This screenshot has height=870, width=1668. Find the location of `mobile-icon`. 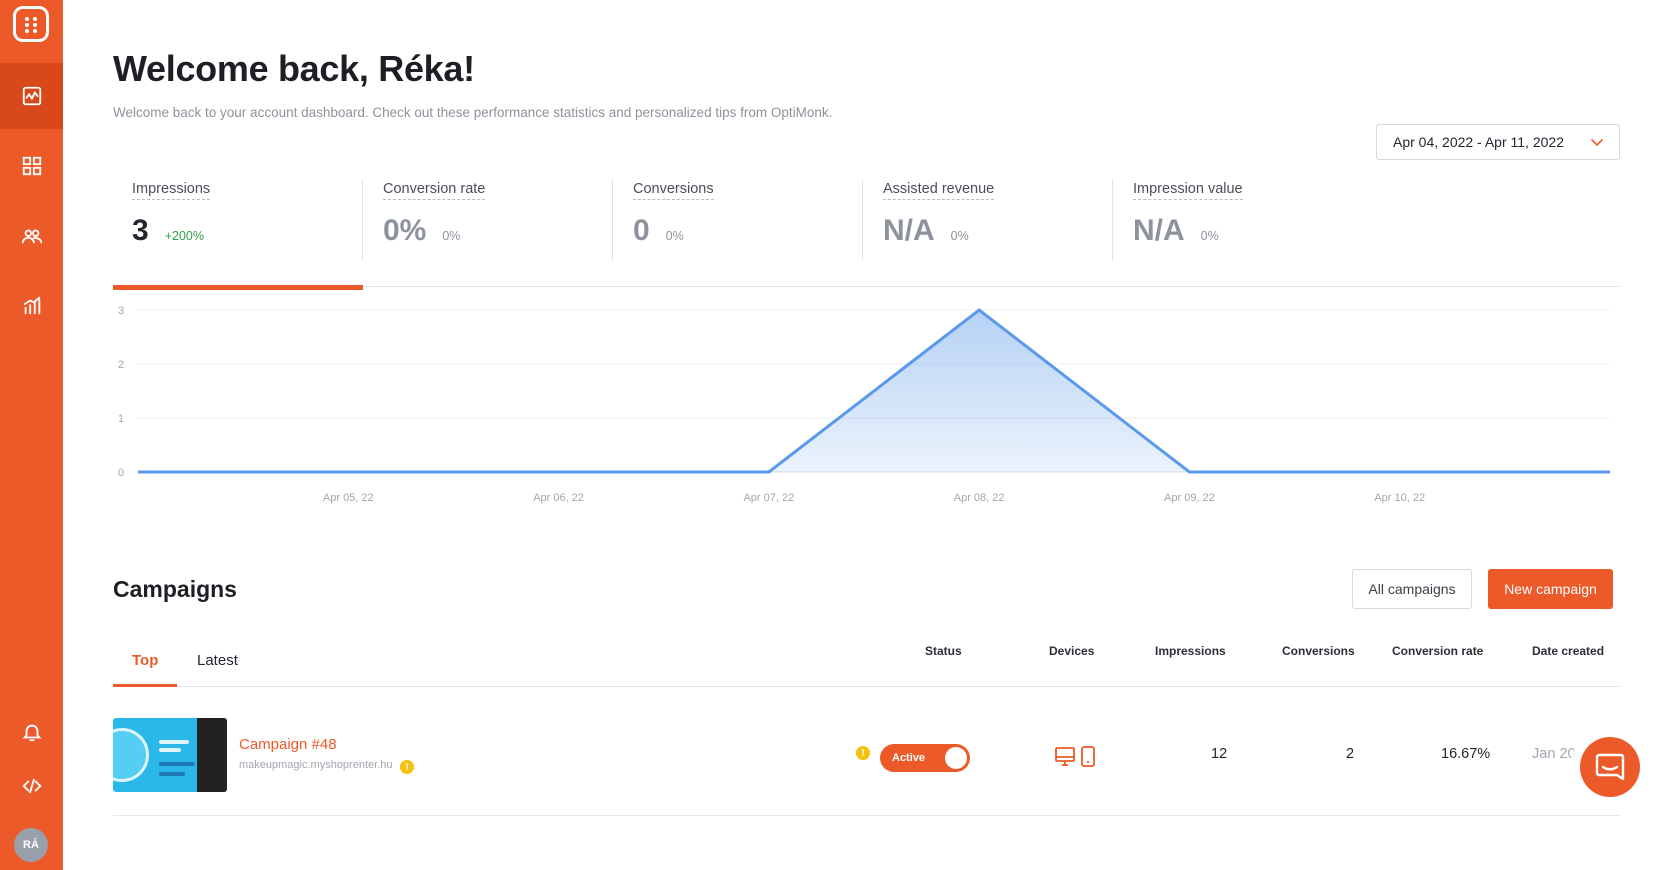

mobile-icon is located at coordinates (1088, 756).